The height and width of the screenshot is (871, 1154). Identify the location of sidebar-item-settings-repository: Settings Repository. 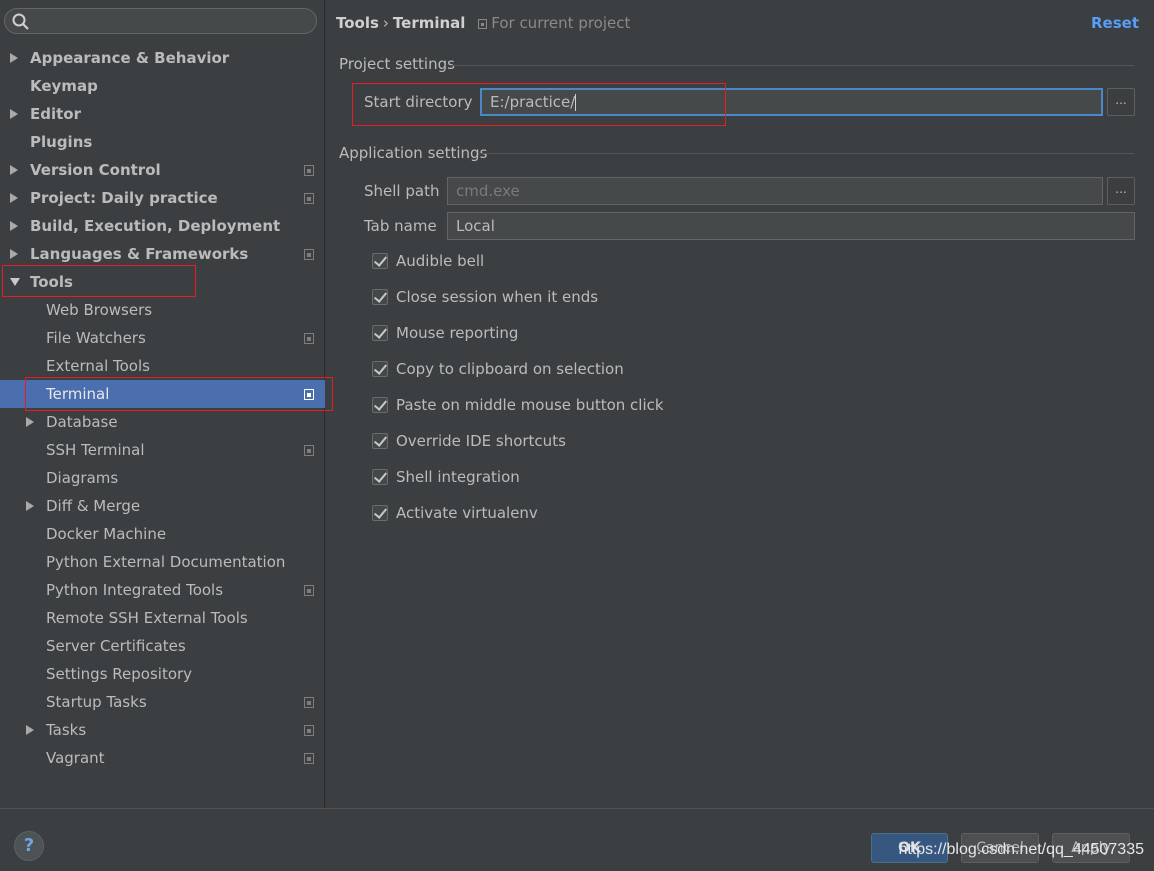
(162, 674).